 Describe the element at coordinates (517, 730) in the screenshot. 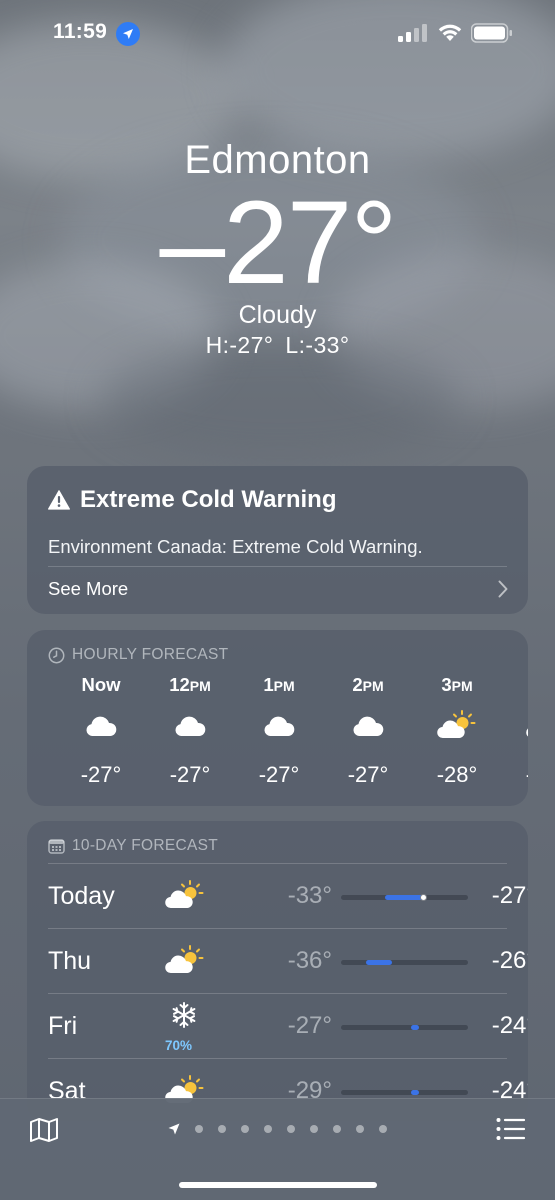

I see `hourly-item: 4PM -29°` at that location.